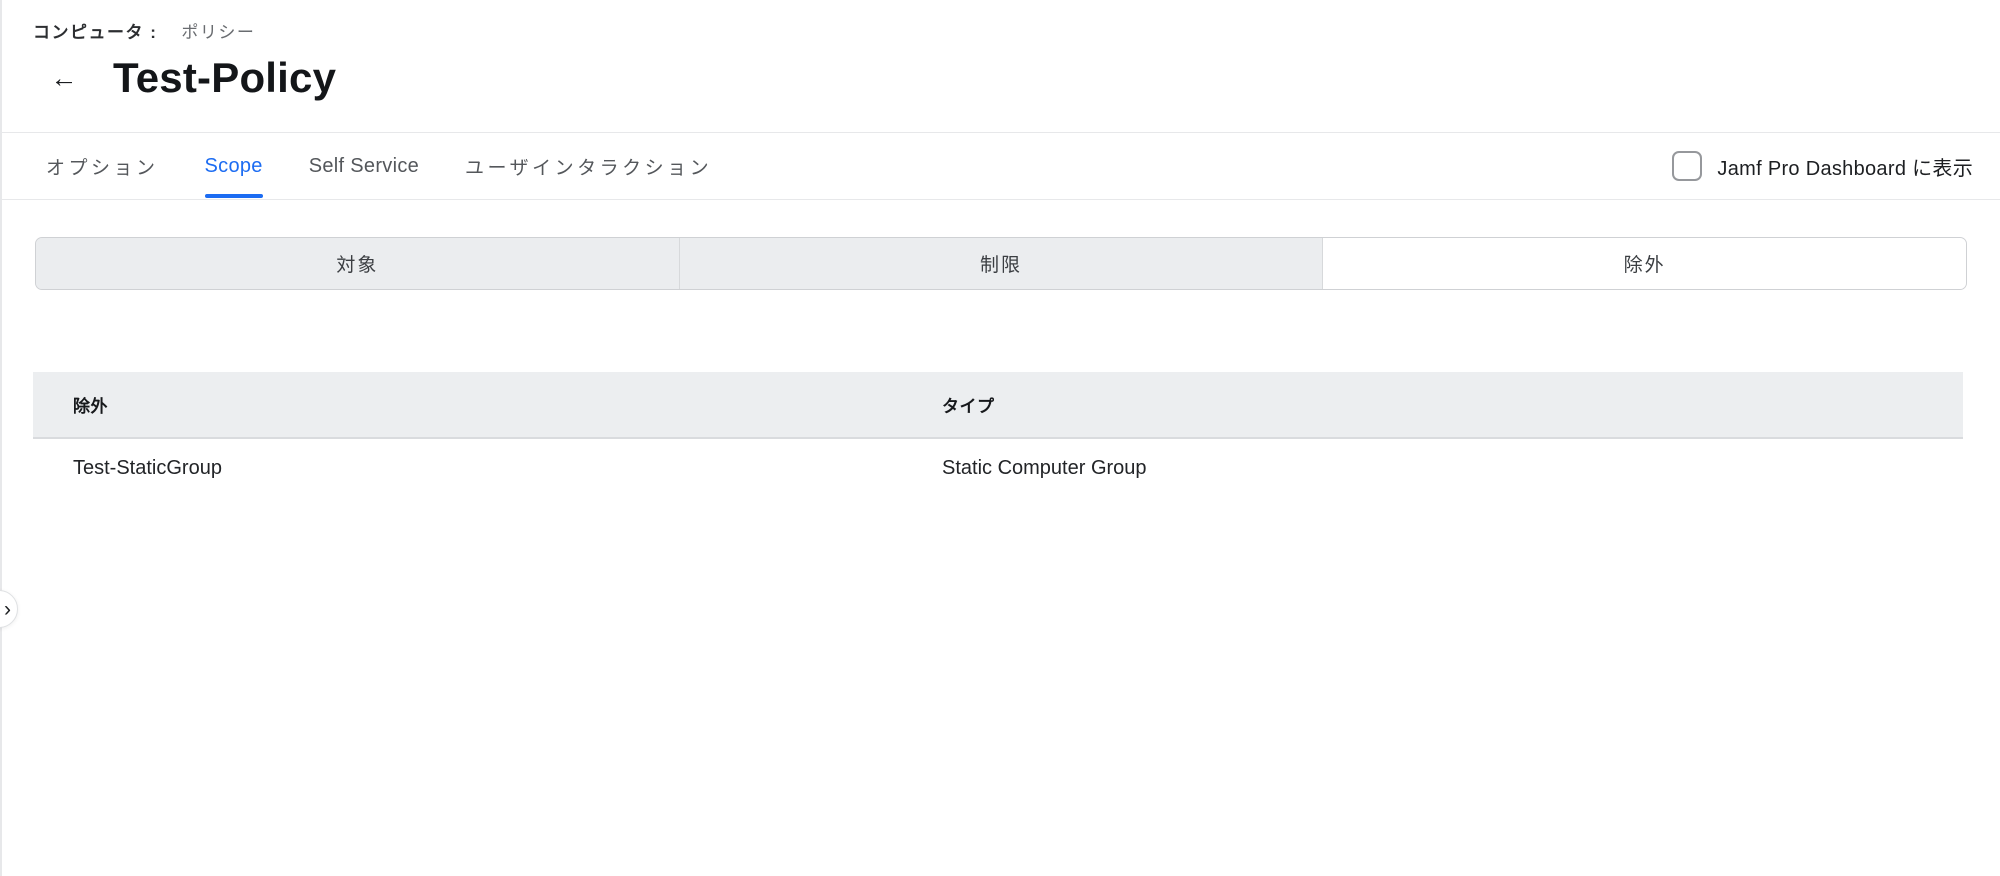 Image resolution: width=2000 pixels, height=876 pixels. I want to click on back-arrow-icon: ←, so click(64, 78).